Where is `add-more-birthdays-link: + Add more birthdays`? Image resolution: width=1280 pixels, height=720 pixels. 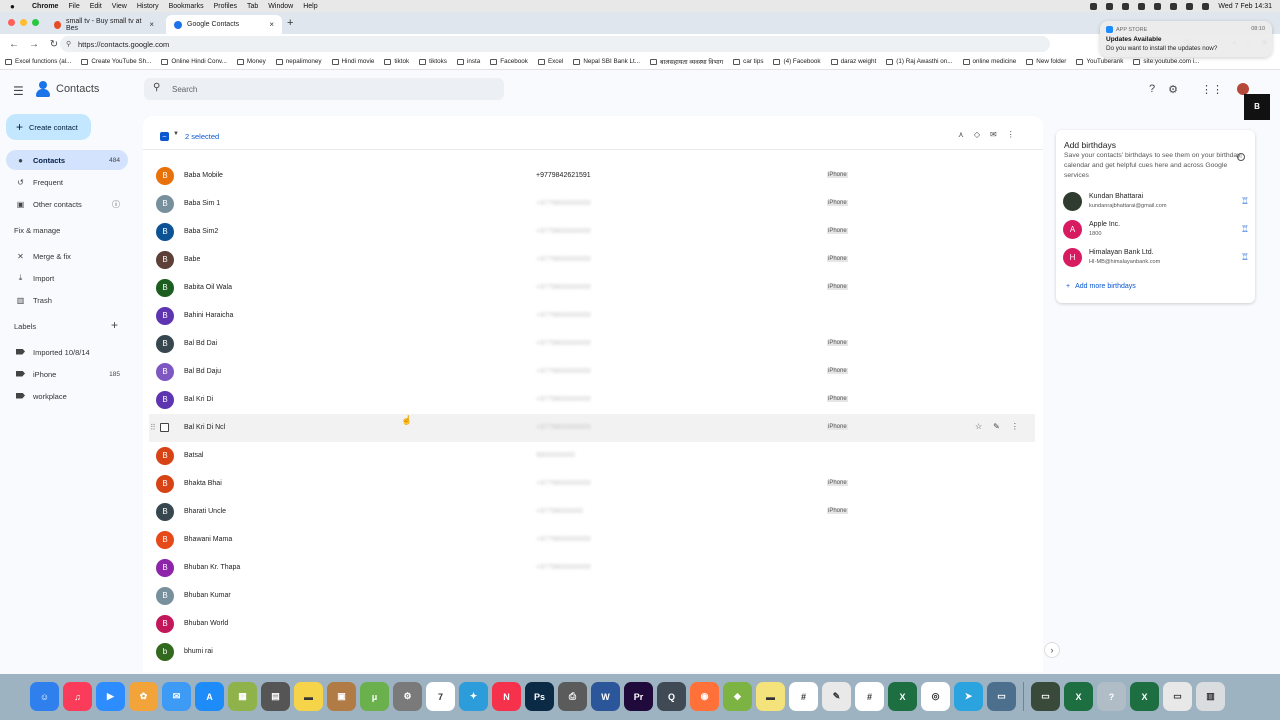 add-more-birthdays-link: + Add more birthdays is located at coordinates (1101, 286).